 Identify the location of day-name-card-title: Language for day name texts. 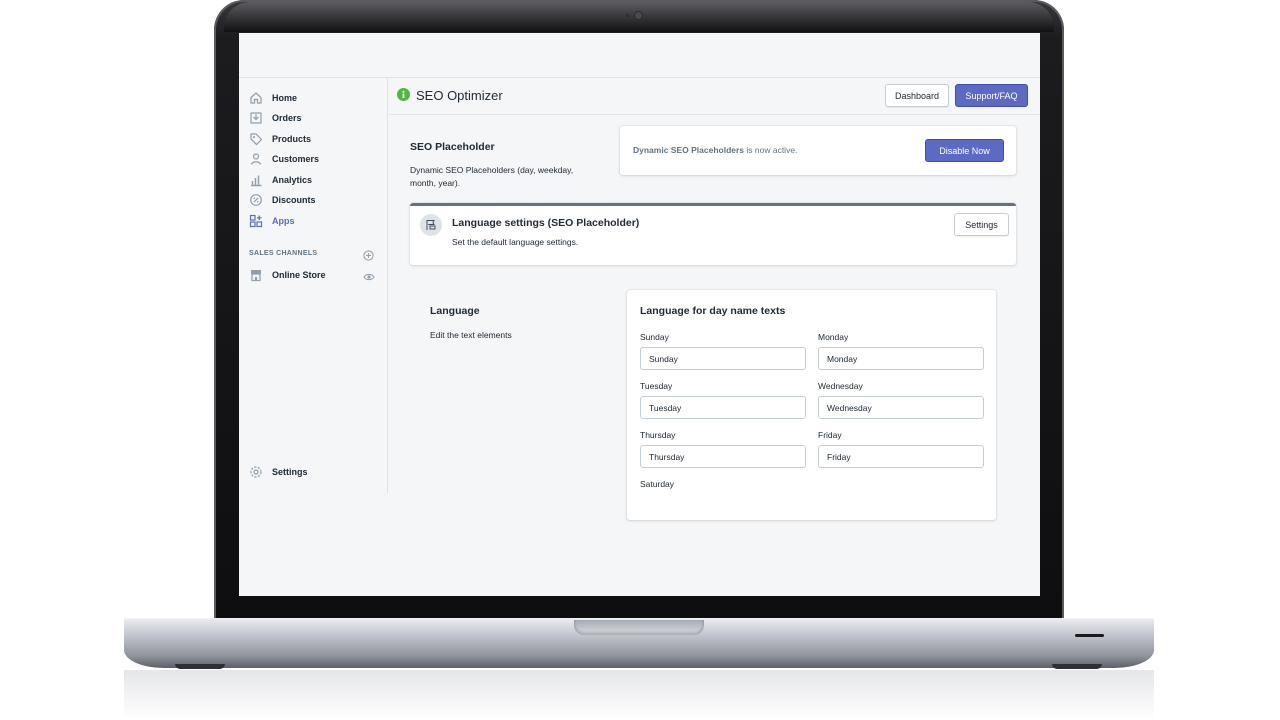
(713, 311).